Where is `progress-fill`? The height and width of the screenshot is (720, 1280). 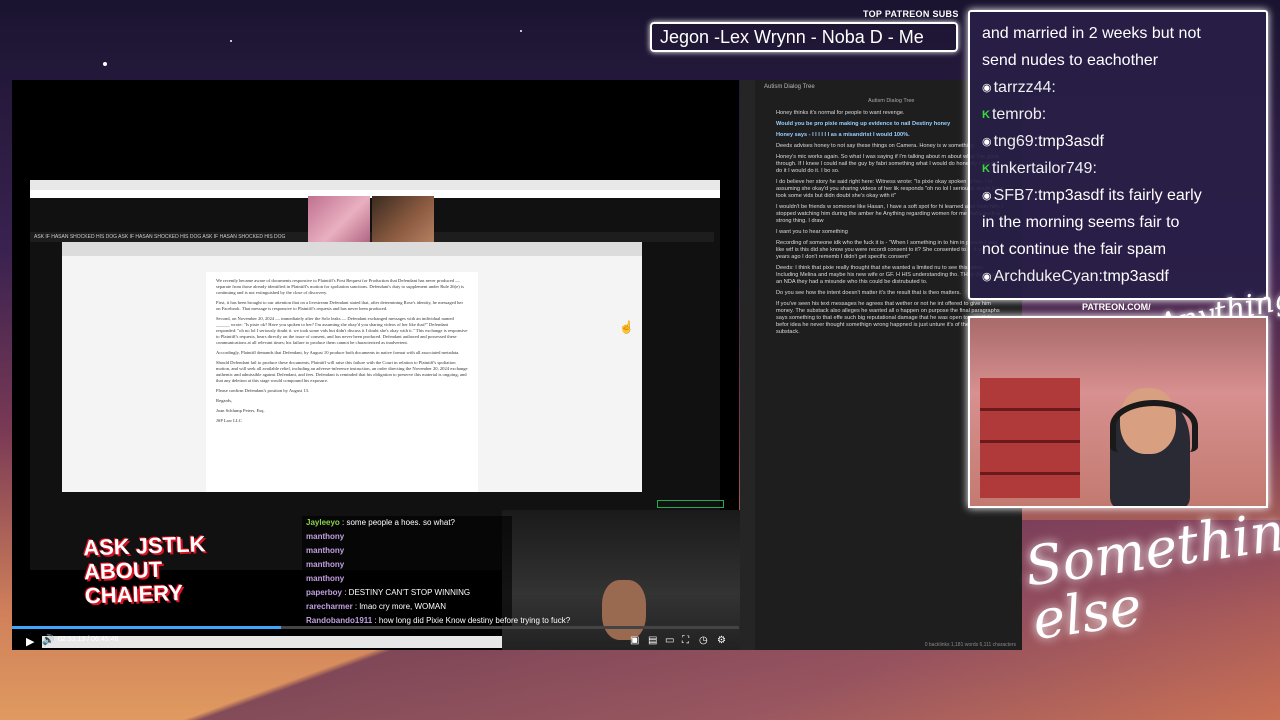 progress-fill is located at coordinates (146, 627).